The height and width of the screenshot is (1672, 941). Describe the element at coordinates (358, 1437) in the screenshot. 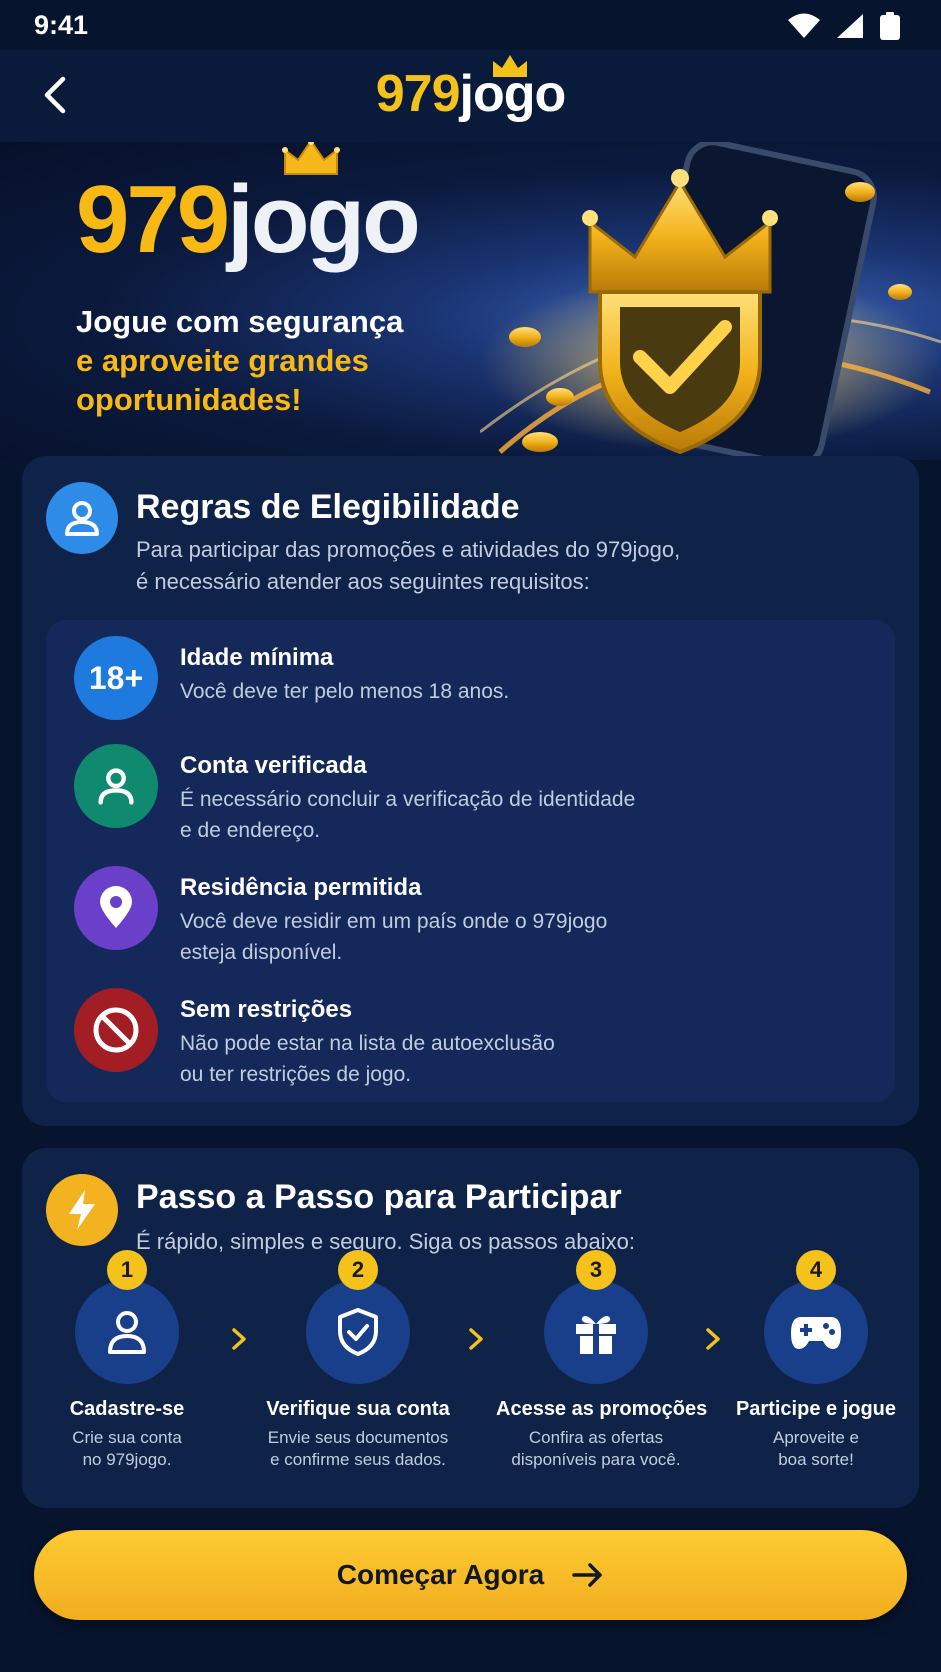

I see `step-desc-line-1: Envie seus documentos` at that location.